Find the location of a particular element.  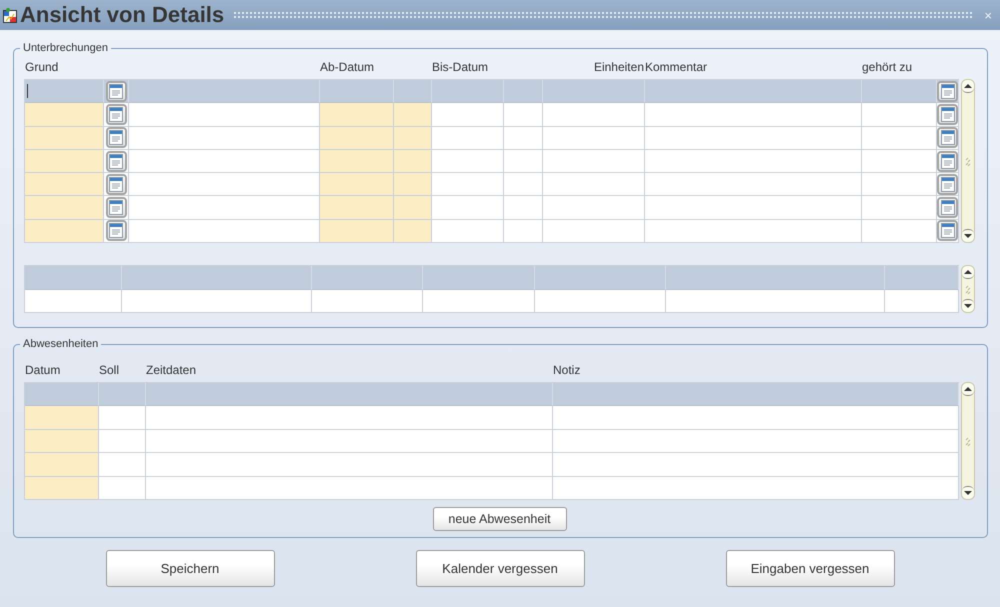

action-button: Eingaben vergessen is located at coordinates (810, 569).